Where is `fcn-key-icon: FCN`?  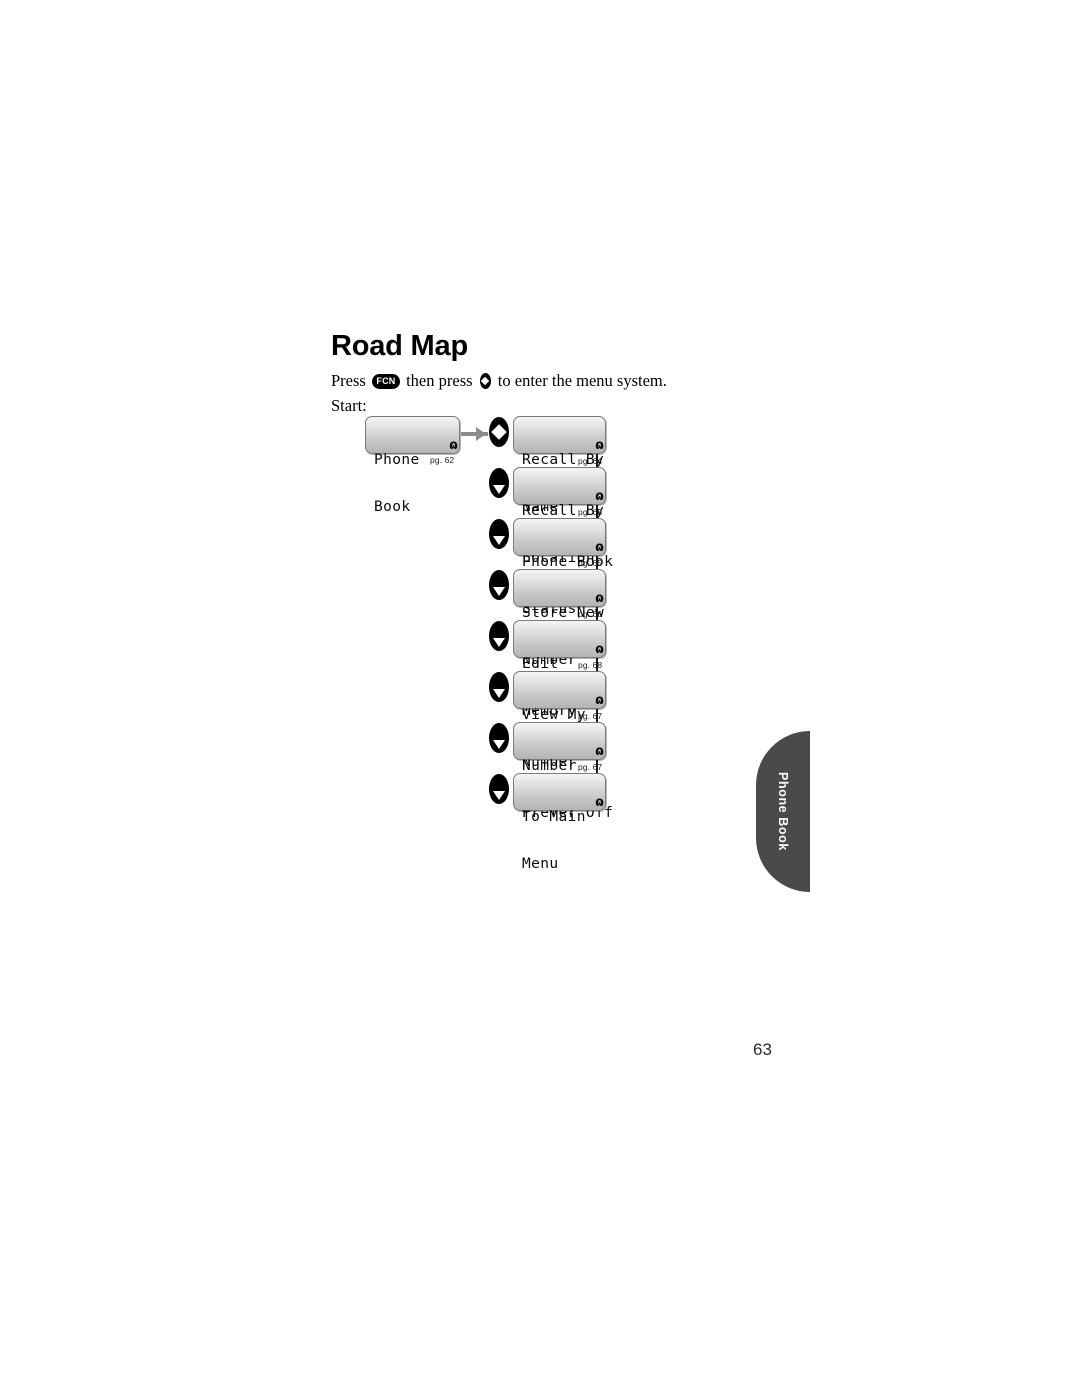 fcn-key-icon: FCN is located at coordinates (385, 381).